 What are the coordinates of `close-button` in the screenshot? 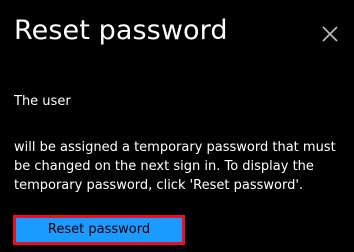 It's located at (330, 34).